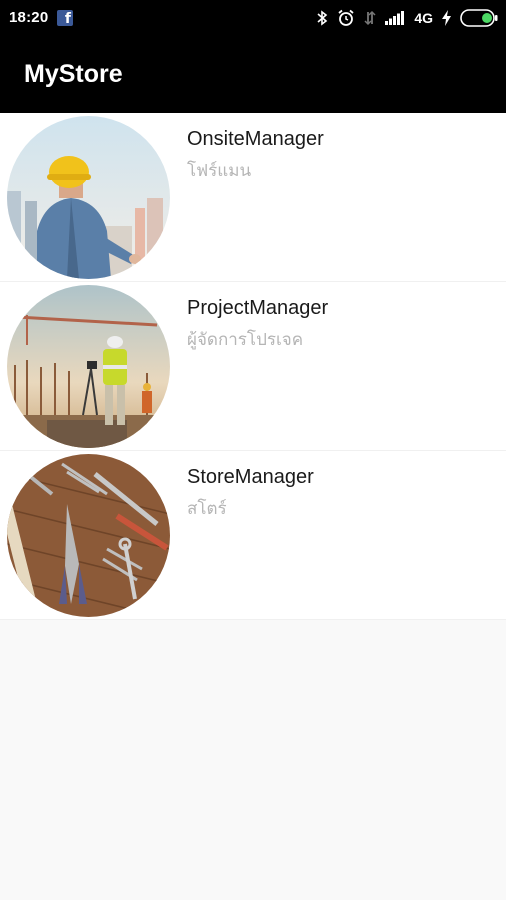  I want to click on role-subtitle: โฟร์แมน, so click(219, 170).